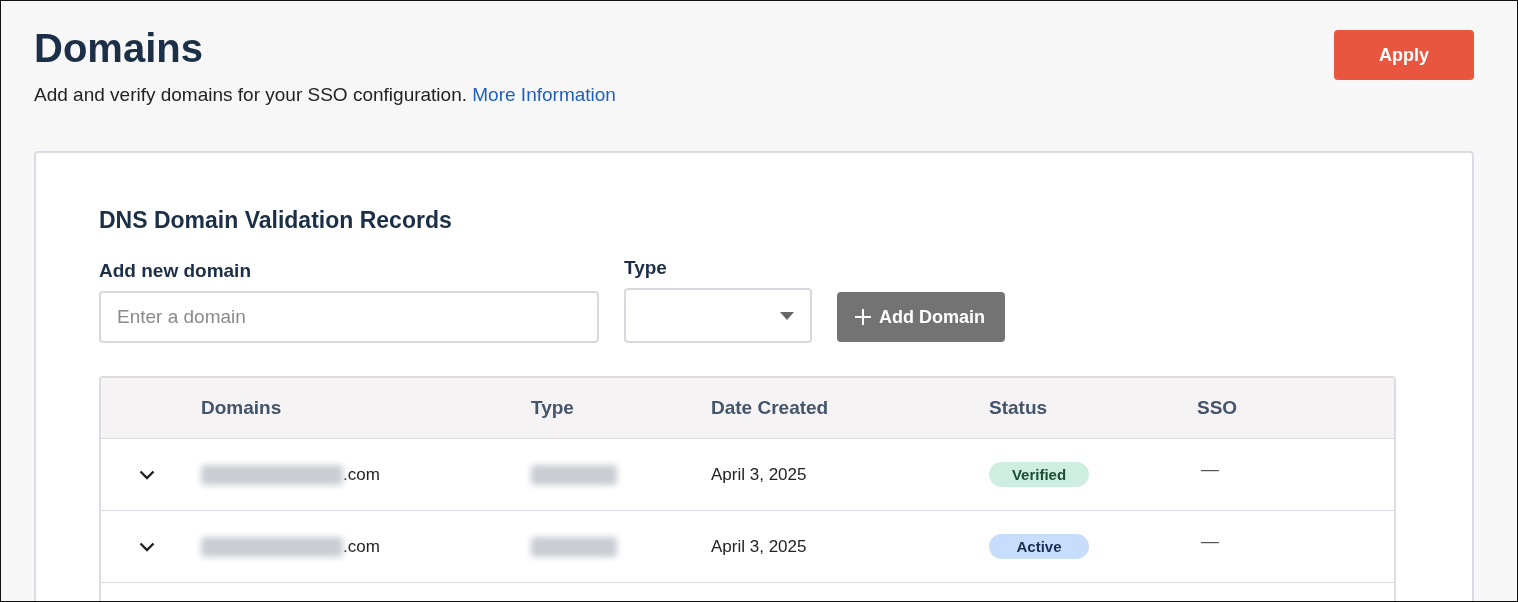  What do you see at coordinates (1404, 55) in the screenshot?
I see `apply-button: Apply` at bounding box center [1404, 55].